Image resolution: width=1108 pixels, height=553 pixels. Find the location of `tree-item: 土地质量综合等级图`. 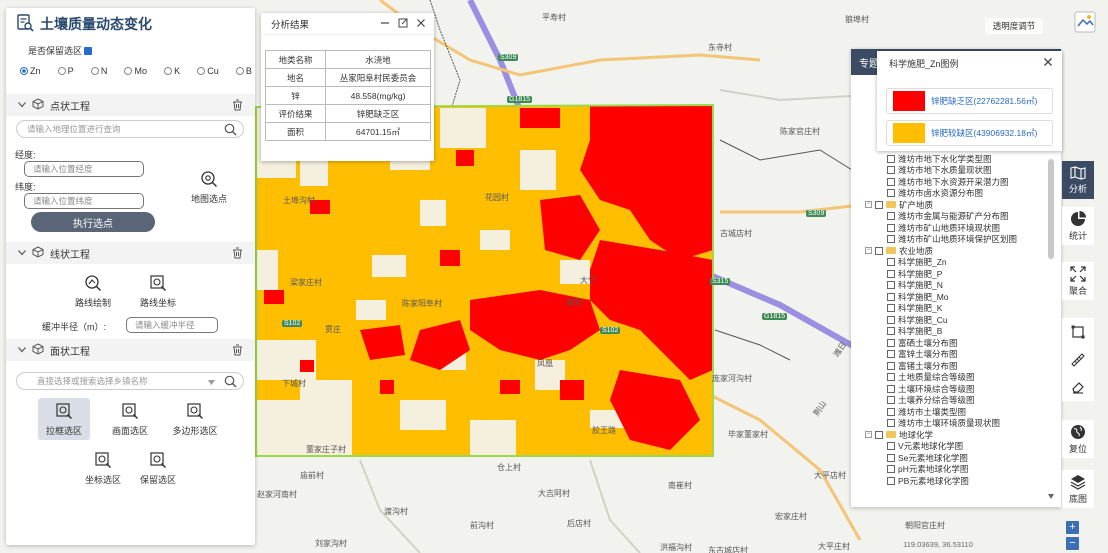

tree-item: 土地质量综合等级图 is located at coordinates (955, 378).